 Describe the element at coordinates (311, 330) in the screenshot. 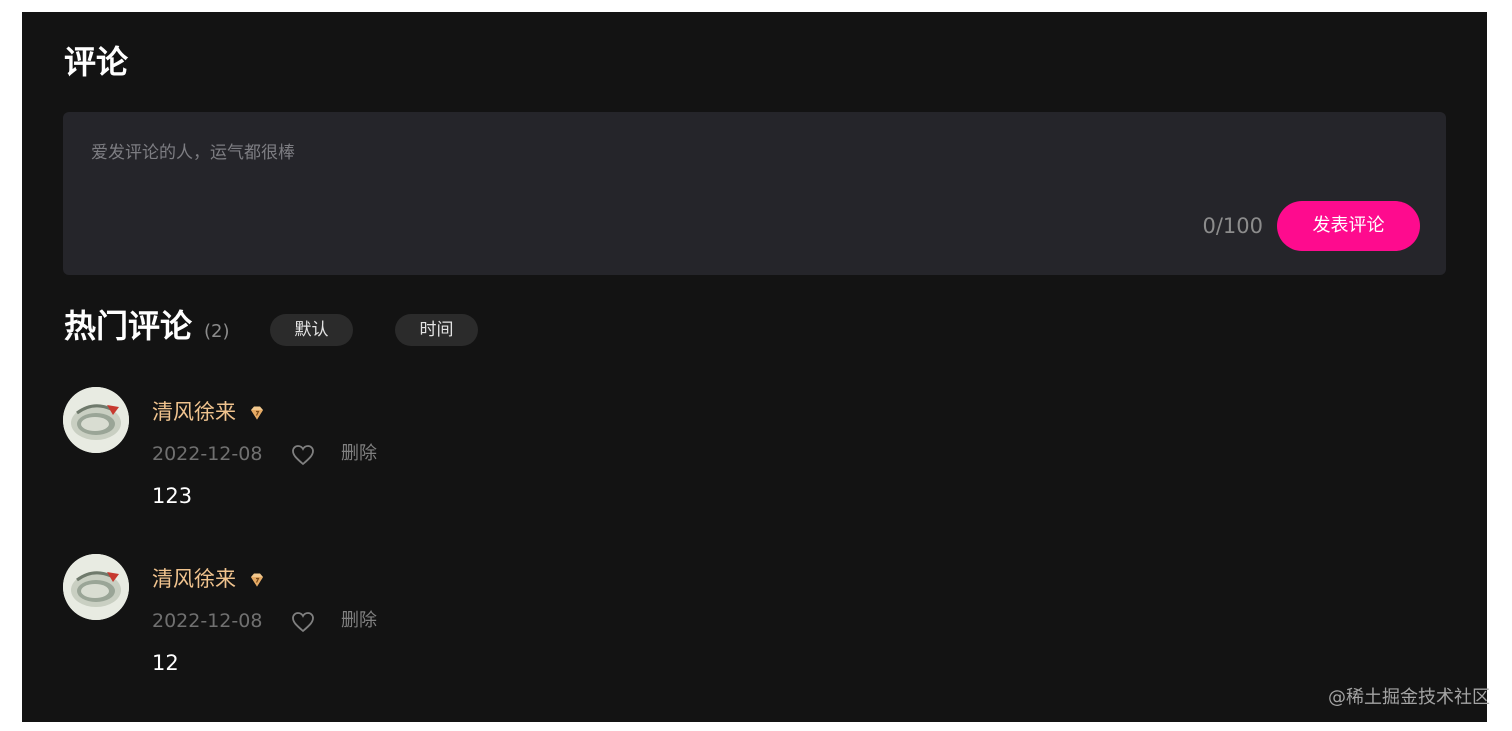

I see `tab-default: 默认` at that location.